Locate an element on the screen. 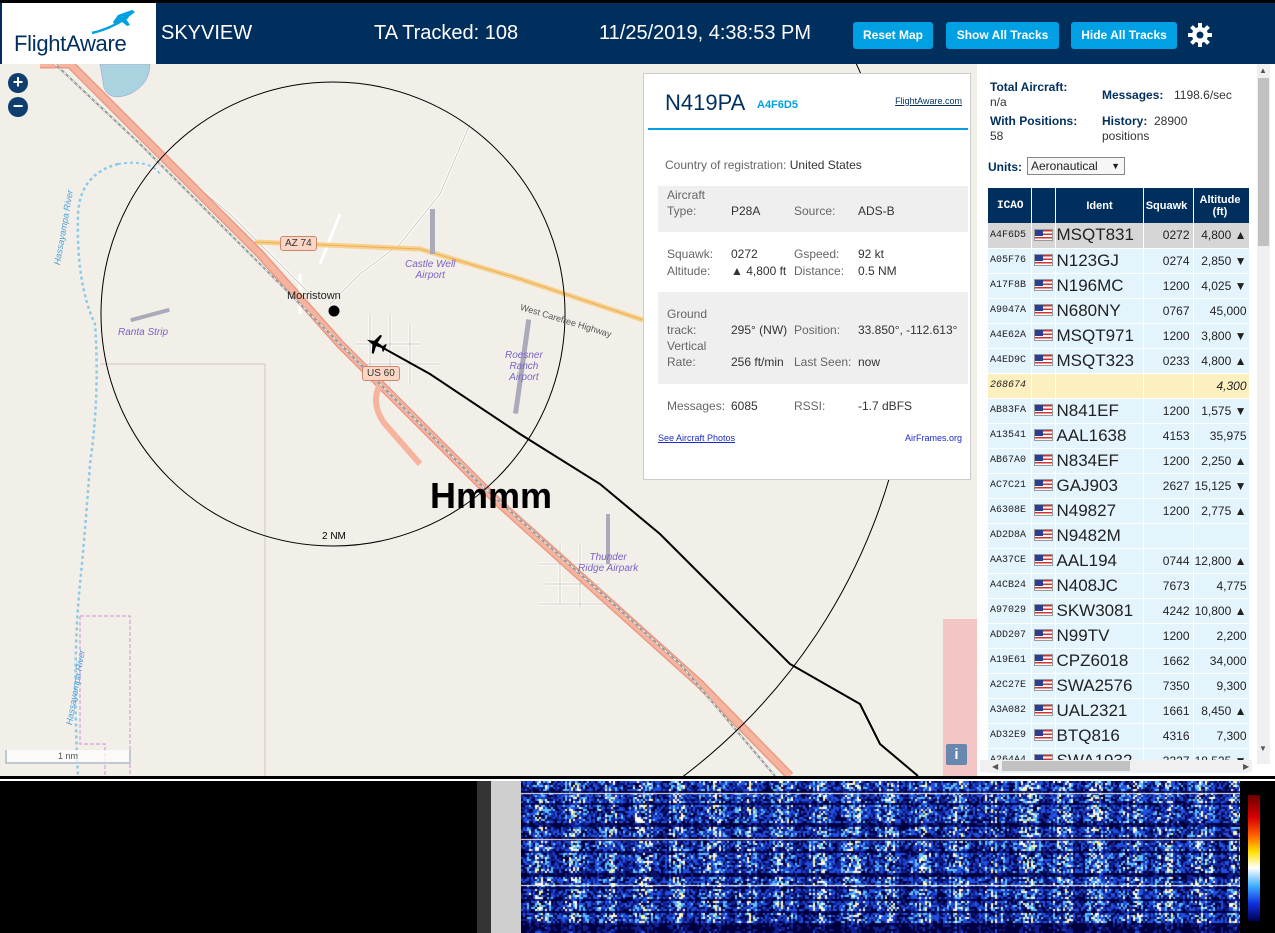 The image size is (1275, 933). rssi-label: RSSI: is located at coordinates (810, 406).